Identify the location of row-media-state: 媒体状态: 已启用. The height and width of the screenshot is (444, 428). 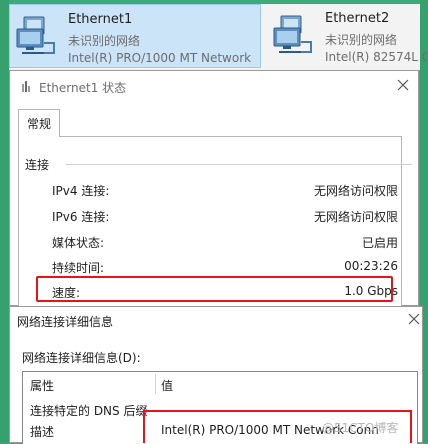
(225, 244).